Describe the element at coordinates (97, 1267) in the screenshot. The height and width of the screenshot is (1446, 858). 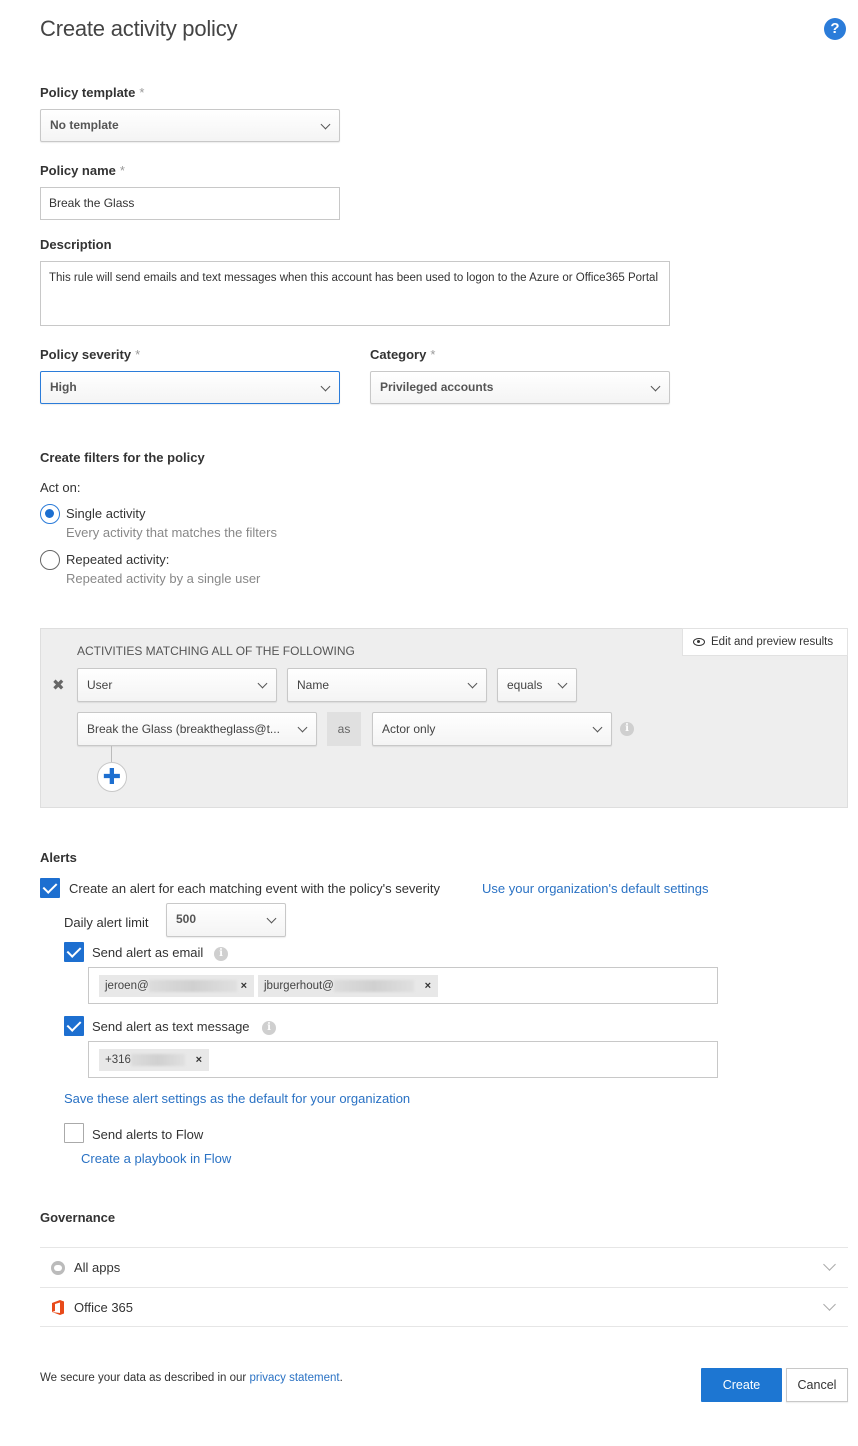
I see `governance-row-label: All apps` at that location.